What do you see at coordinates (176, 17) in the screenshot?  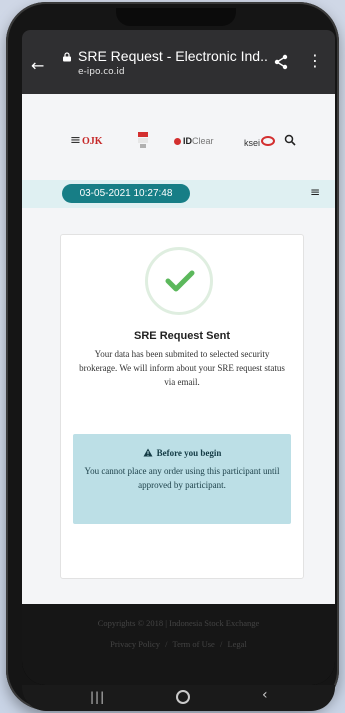 I see `phone-notch` at bounding box center [176, 17].